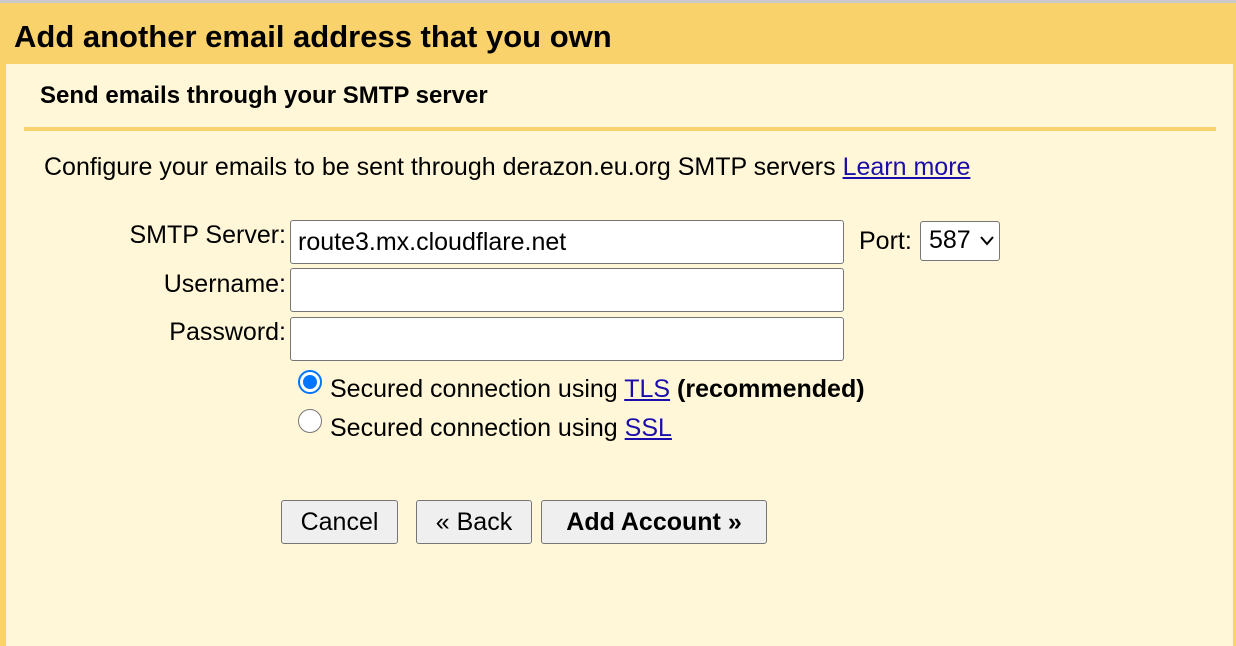 The height and width of the screenshot is (646, 1236). What do you see at coordinates (567, 242) in the screenshot?
I see `smtp-server-input` at bounding box center [567, 242].